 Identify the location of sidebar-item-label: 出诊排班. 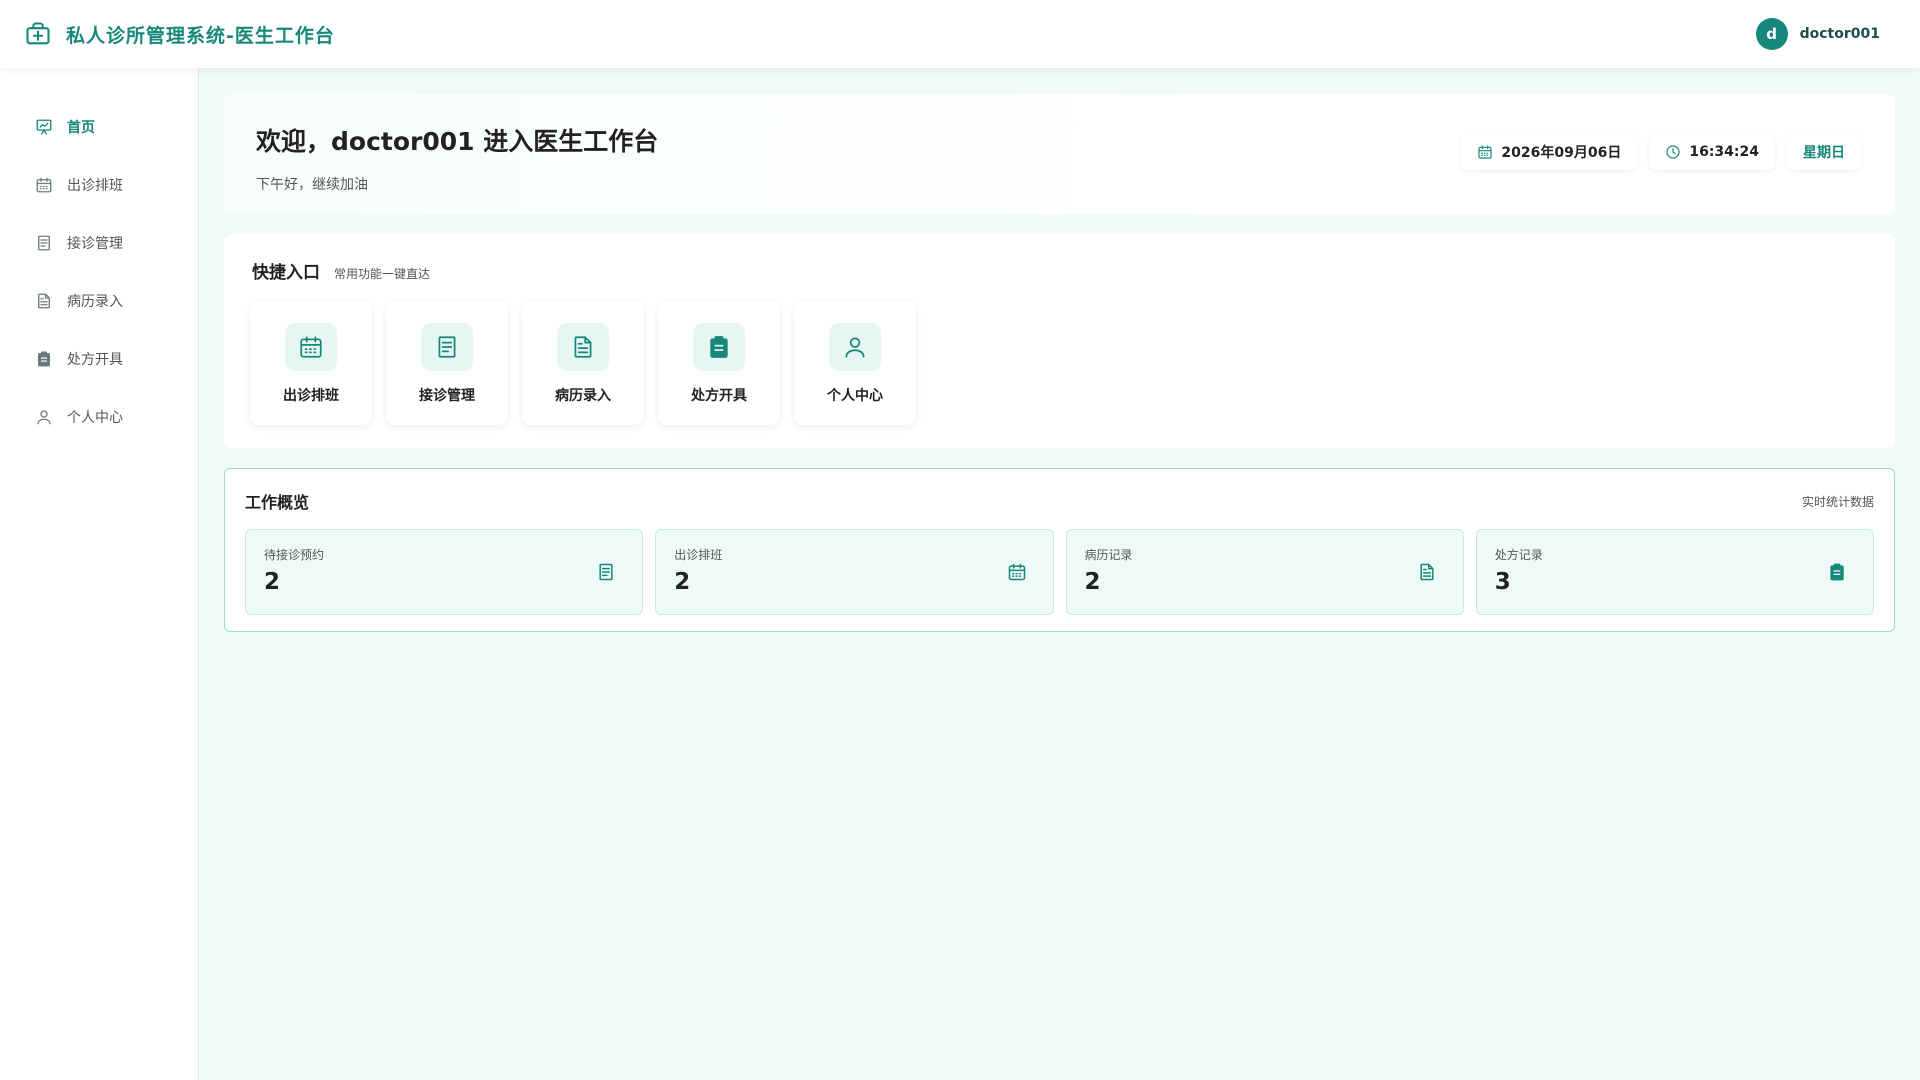
(95, 186).